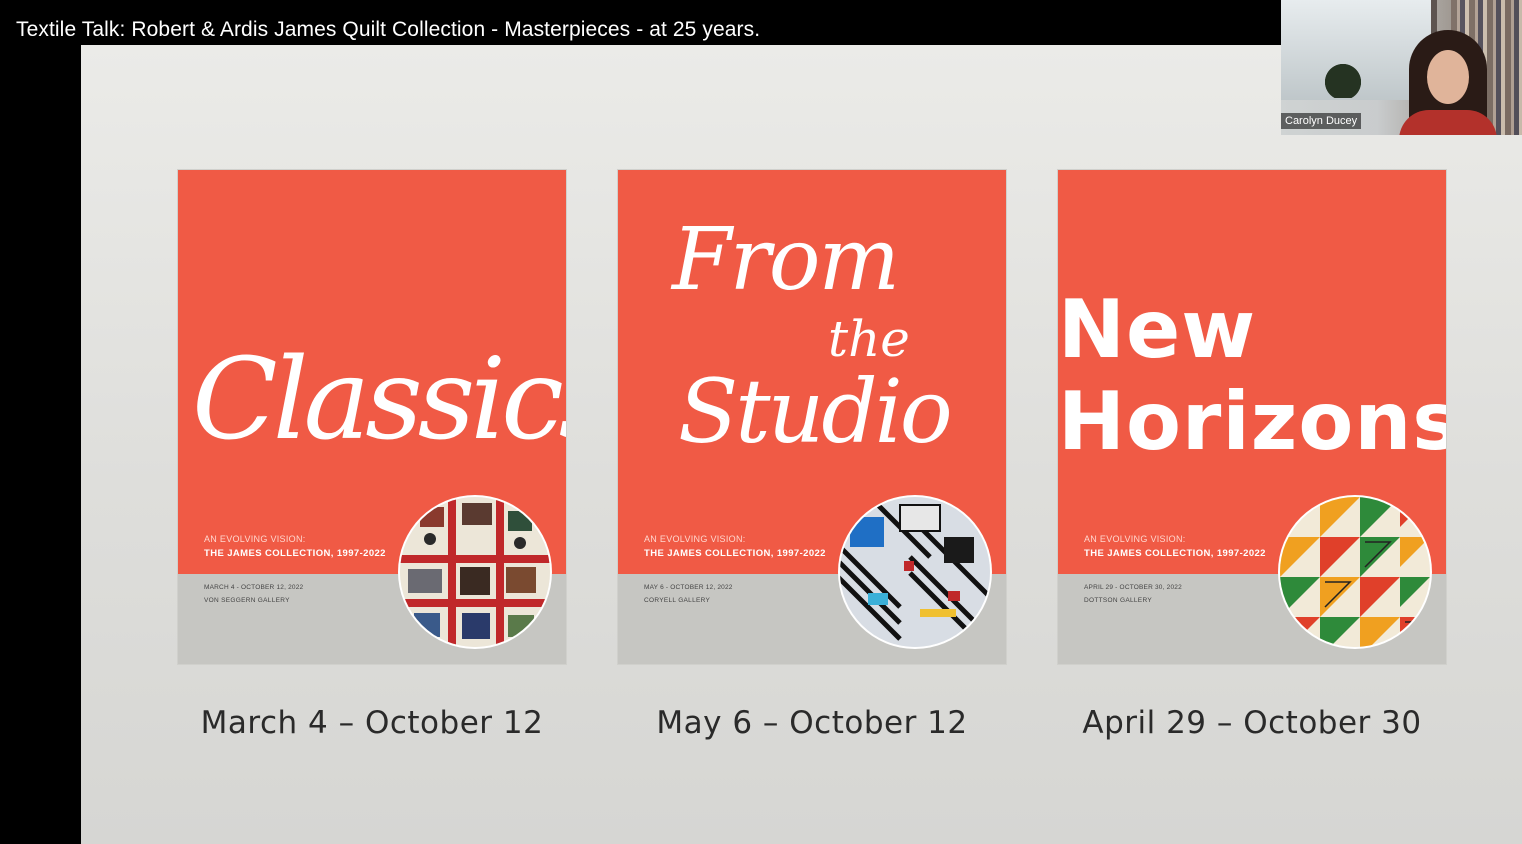  I want to click on quilt-image-pictorial, so click(475, 572).